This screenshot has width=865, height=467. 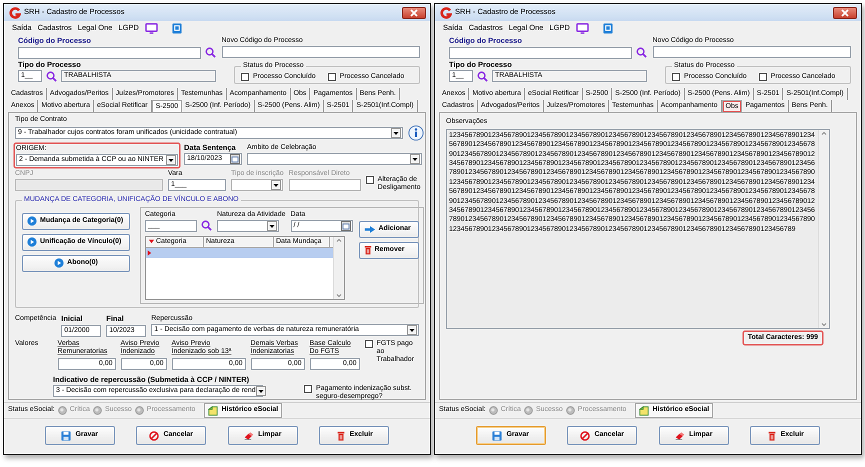 I want to click on caret-icon, so click(x=260, y=391).